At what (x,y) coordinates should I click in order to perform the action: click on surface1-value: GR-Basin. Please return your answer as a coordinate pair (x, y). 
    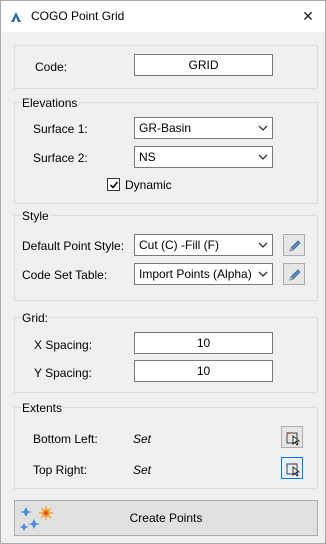
    Looking at the image, I should click on (165, 128).